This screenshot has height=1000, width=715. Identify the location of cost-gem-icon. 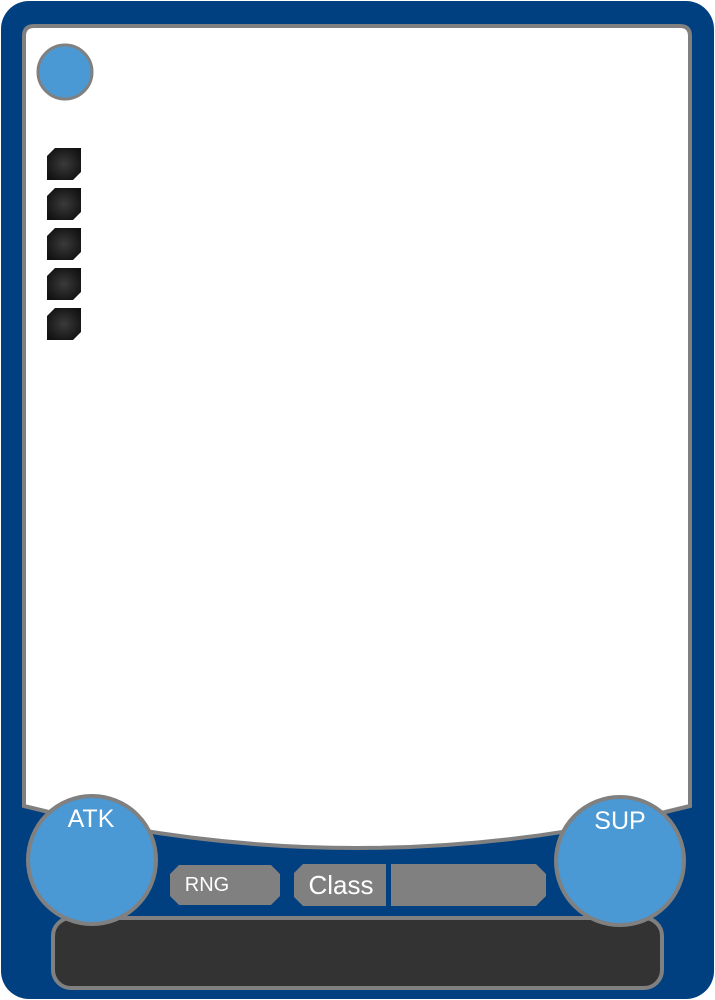
(65, 72).